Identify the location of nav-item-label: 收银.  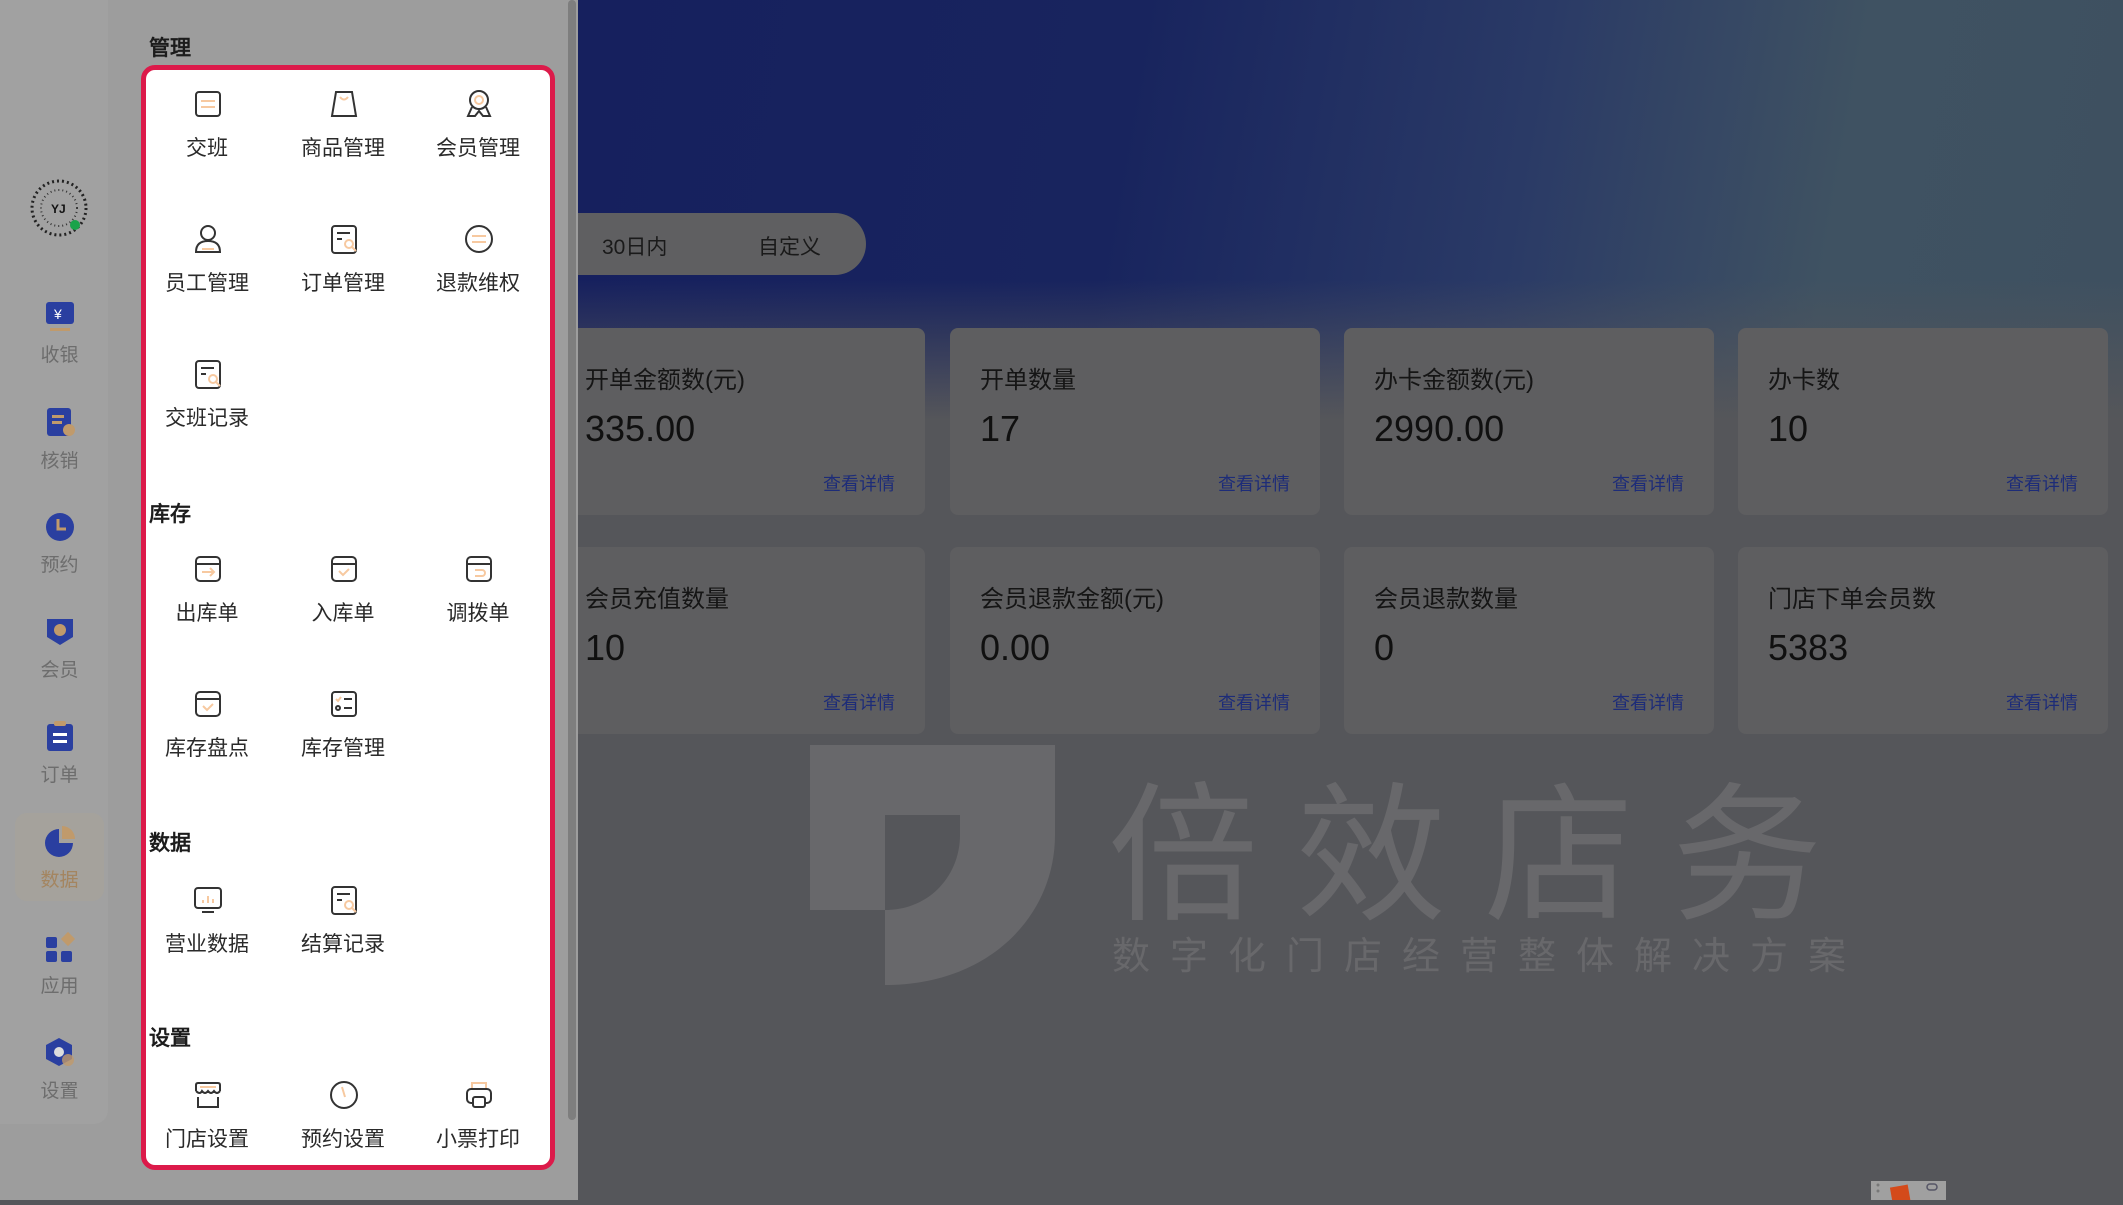
(59, 355).